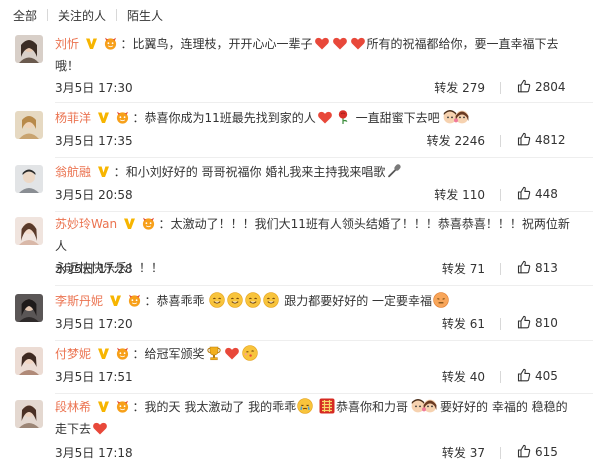 The image size is (593, 468). I want to click on comment-time: 3月5日 17:28, so click(94, 269).